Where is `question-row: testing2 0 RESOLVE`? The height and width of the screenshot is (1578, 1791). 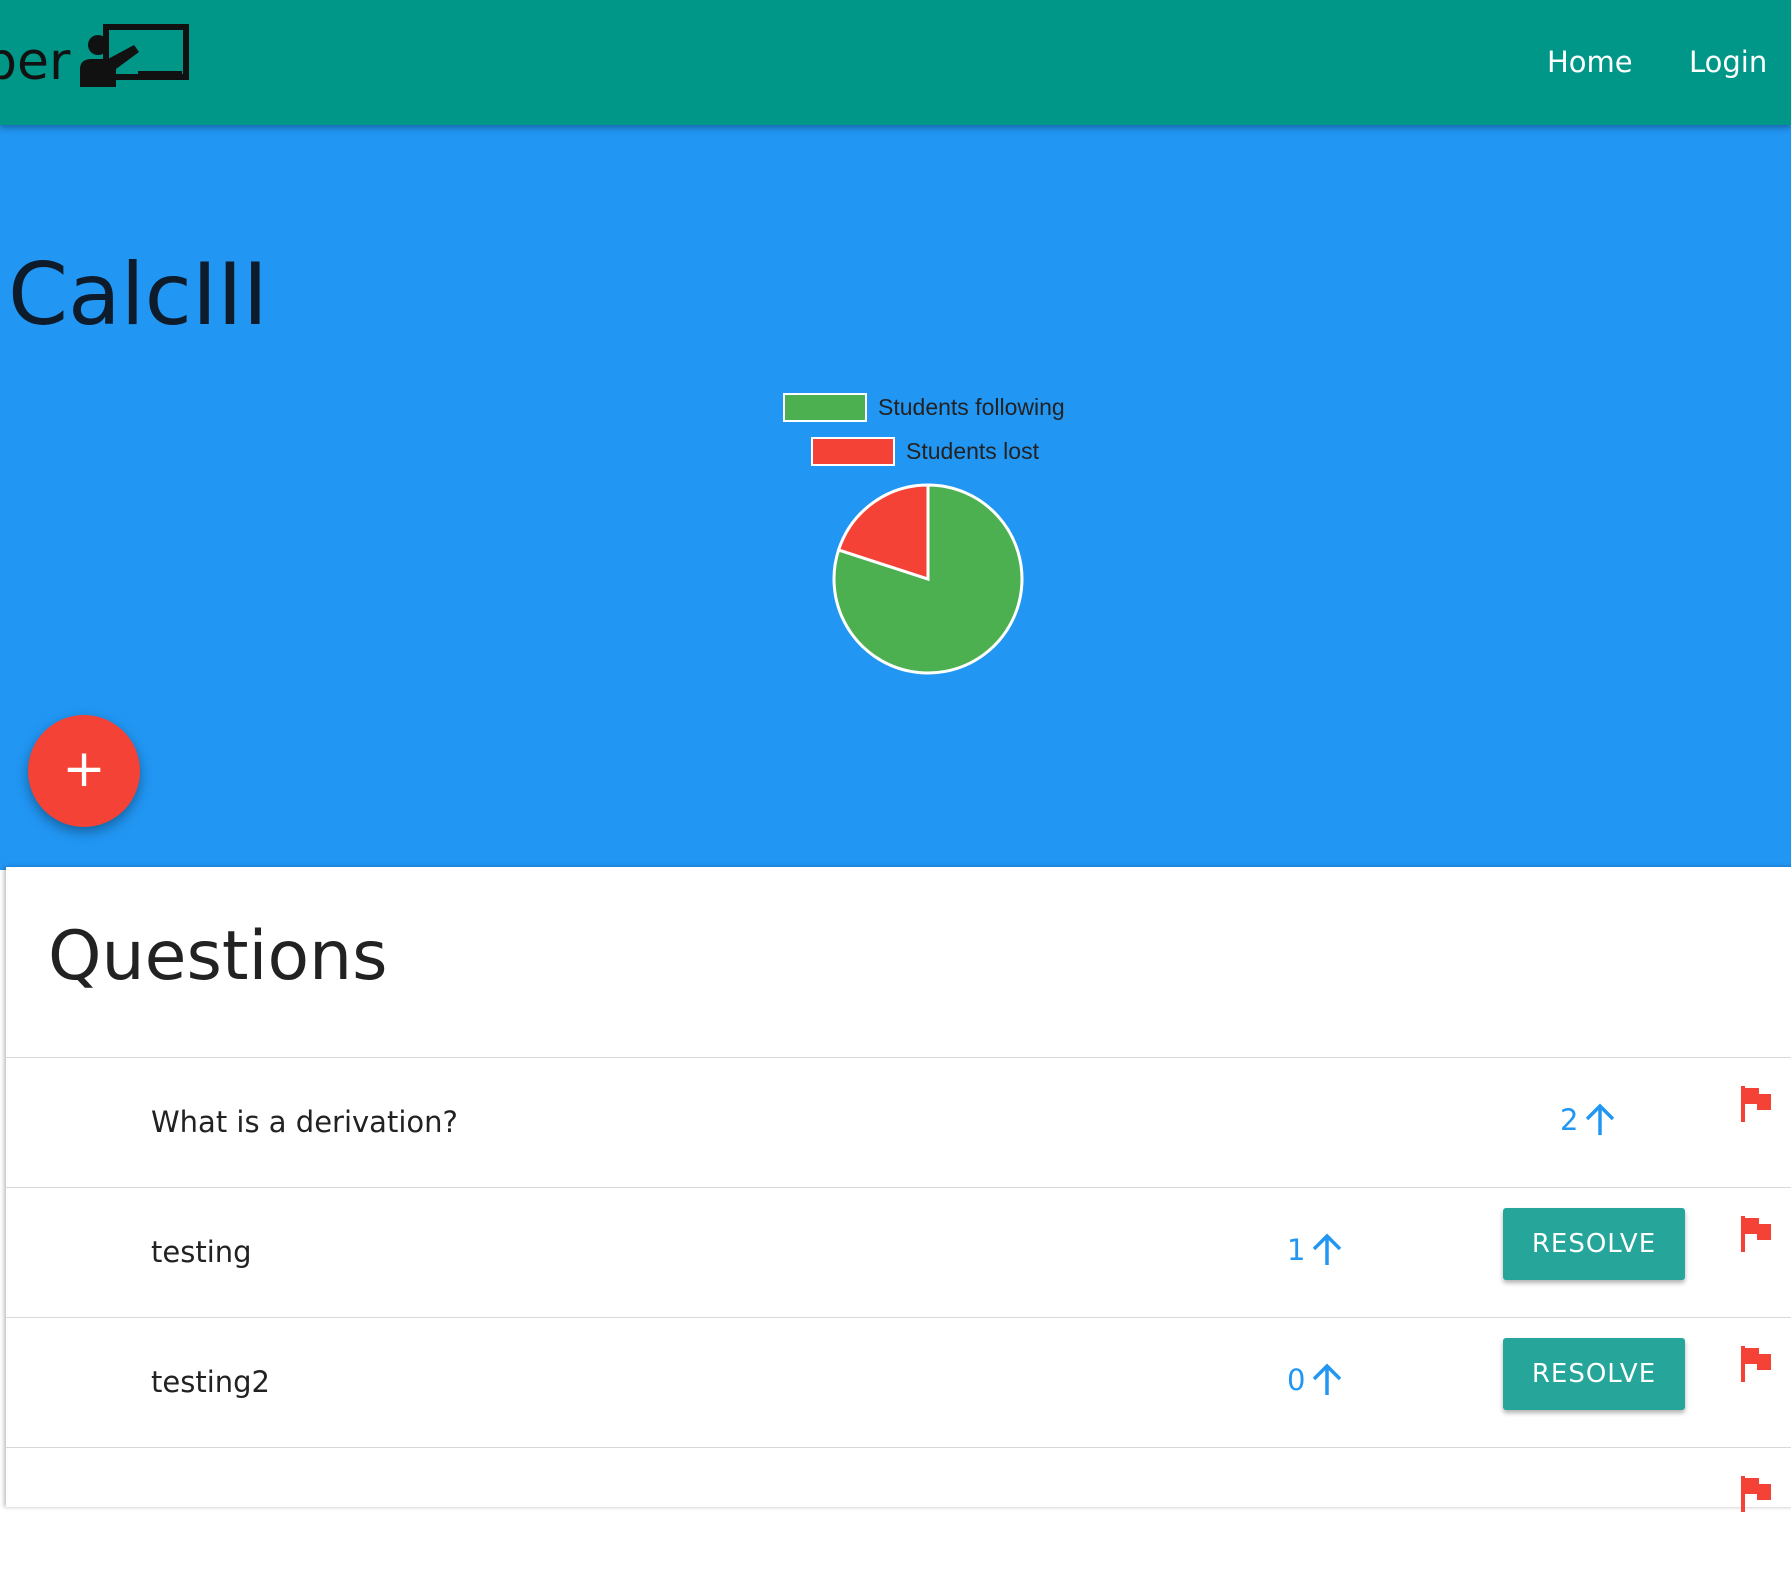 question-row: testing2 0 RESOLVE is located at coordinates (898, 1382).